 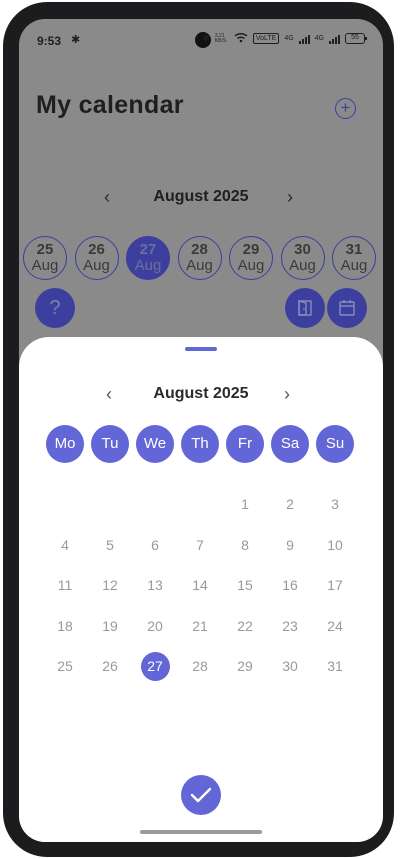 I want to click on date-cell: 8, so click(x=245, y=545).